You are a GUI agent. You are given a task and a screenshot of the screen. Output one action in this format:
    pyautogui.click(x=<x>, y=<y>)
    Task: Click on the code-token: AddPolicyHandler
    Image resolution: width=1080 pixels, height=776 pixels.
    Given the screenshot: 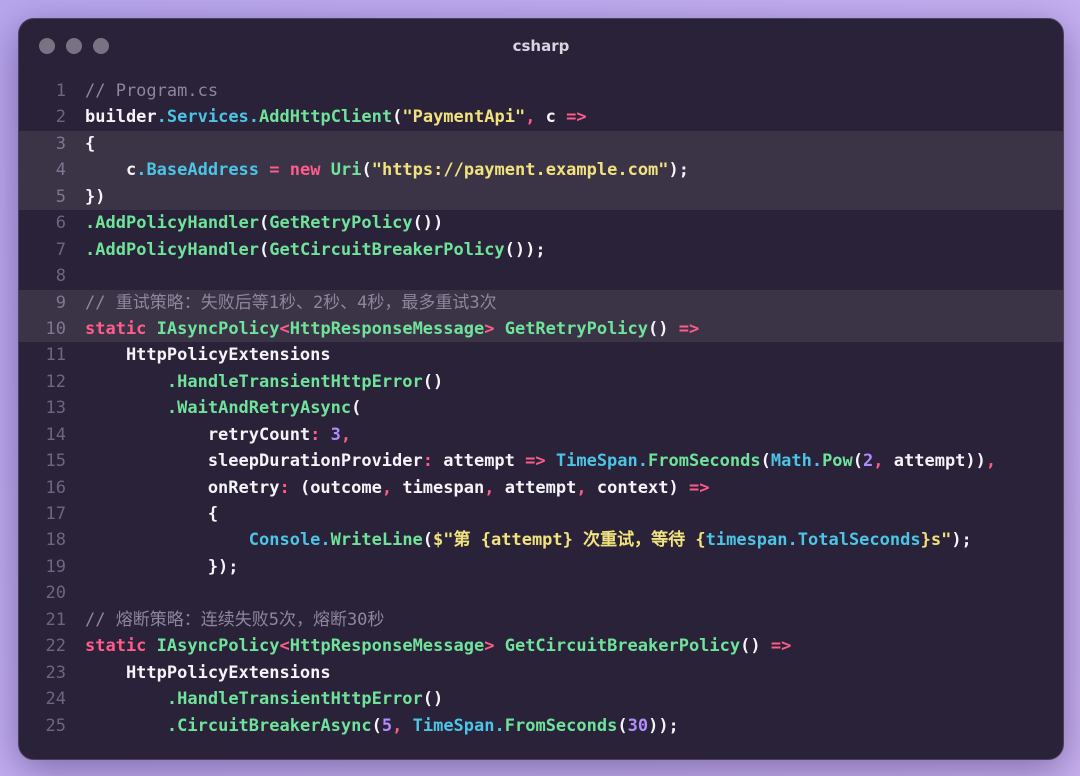 What is the action you would take?
    pyautogui.click(x=177, y=249)
    